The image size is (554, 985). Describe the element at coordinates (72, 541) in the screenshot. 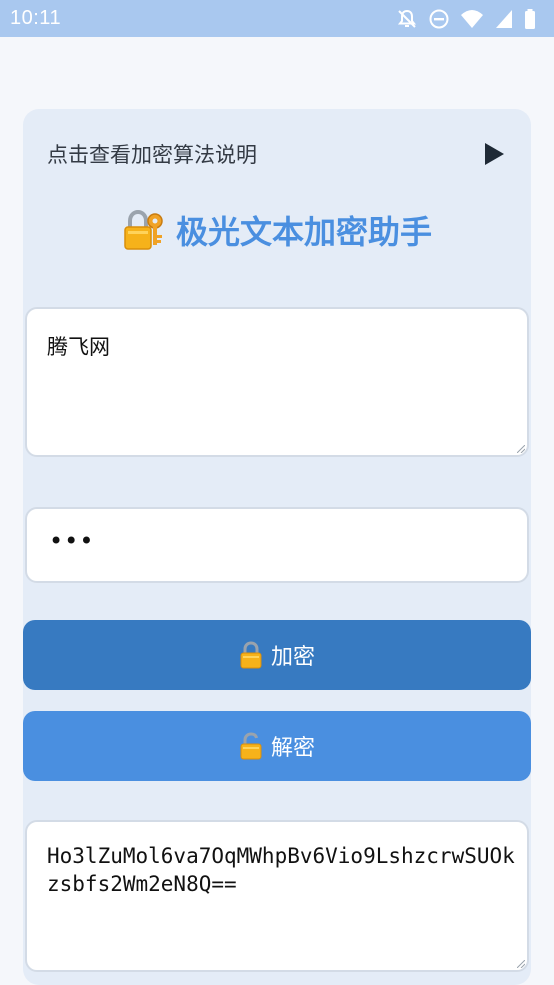

I see `password-masked-value: •••` at that location.